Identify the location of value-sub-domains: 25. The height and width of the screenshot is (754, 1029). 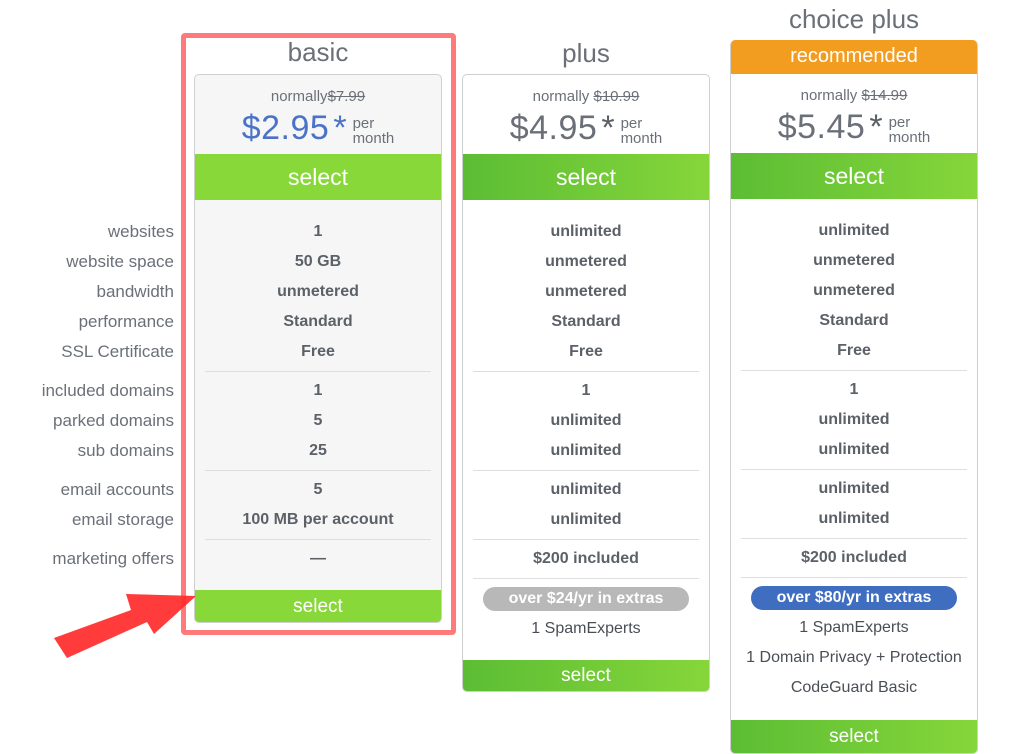
(318, 450).